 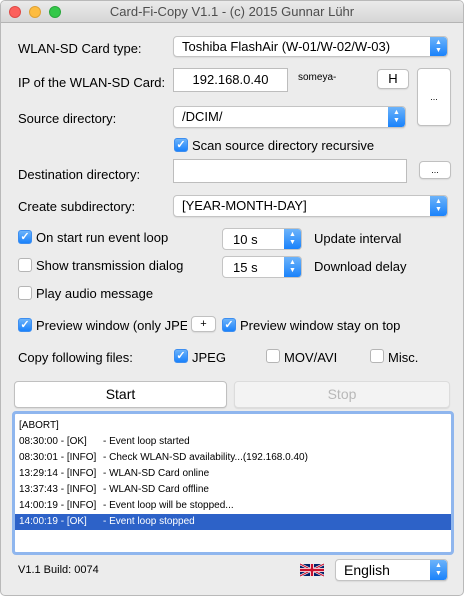 I want to click on language-select: English ▲ ▼, so click(x=391, y=570).